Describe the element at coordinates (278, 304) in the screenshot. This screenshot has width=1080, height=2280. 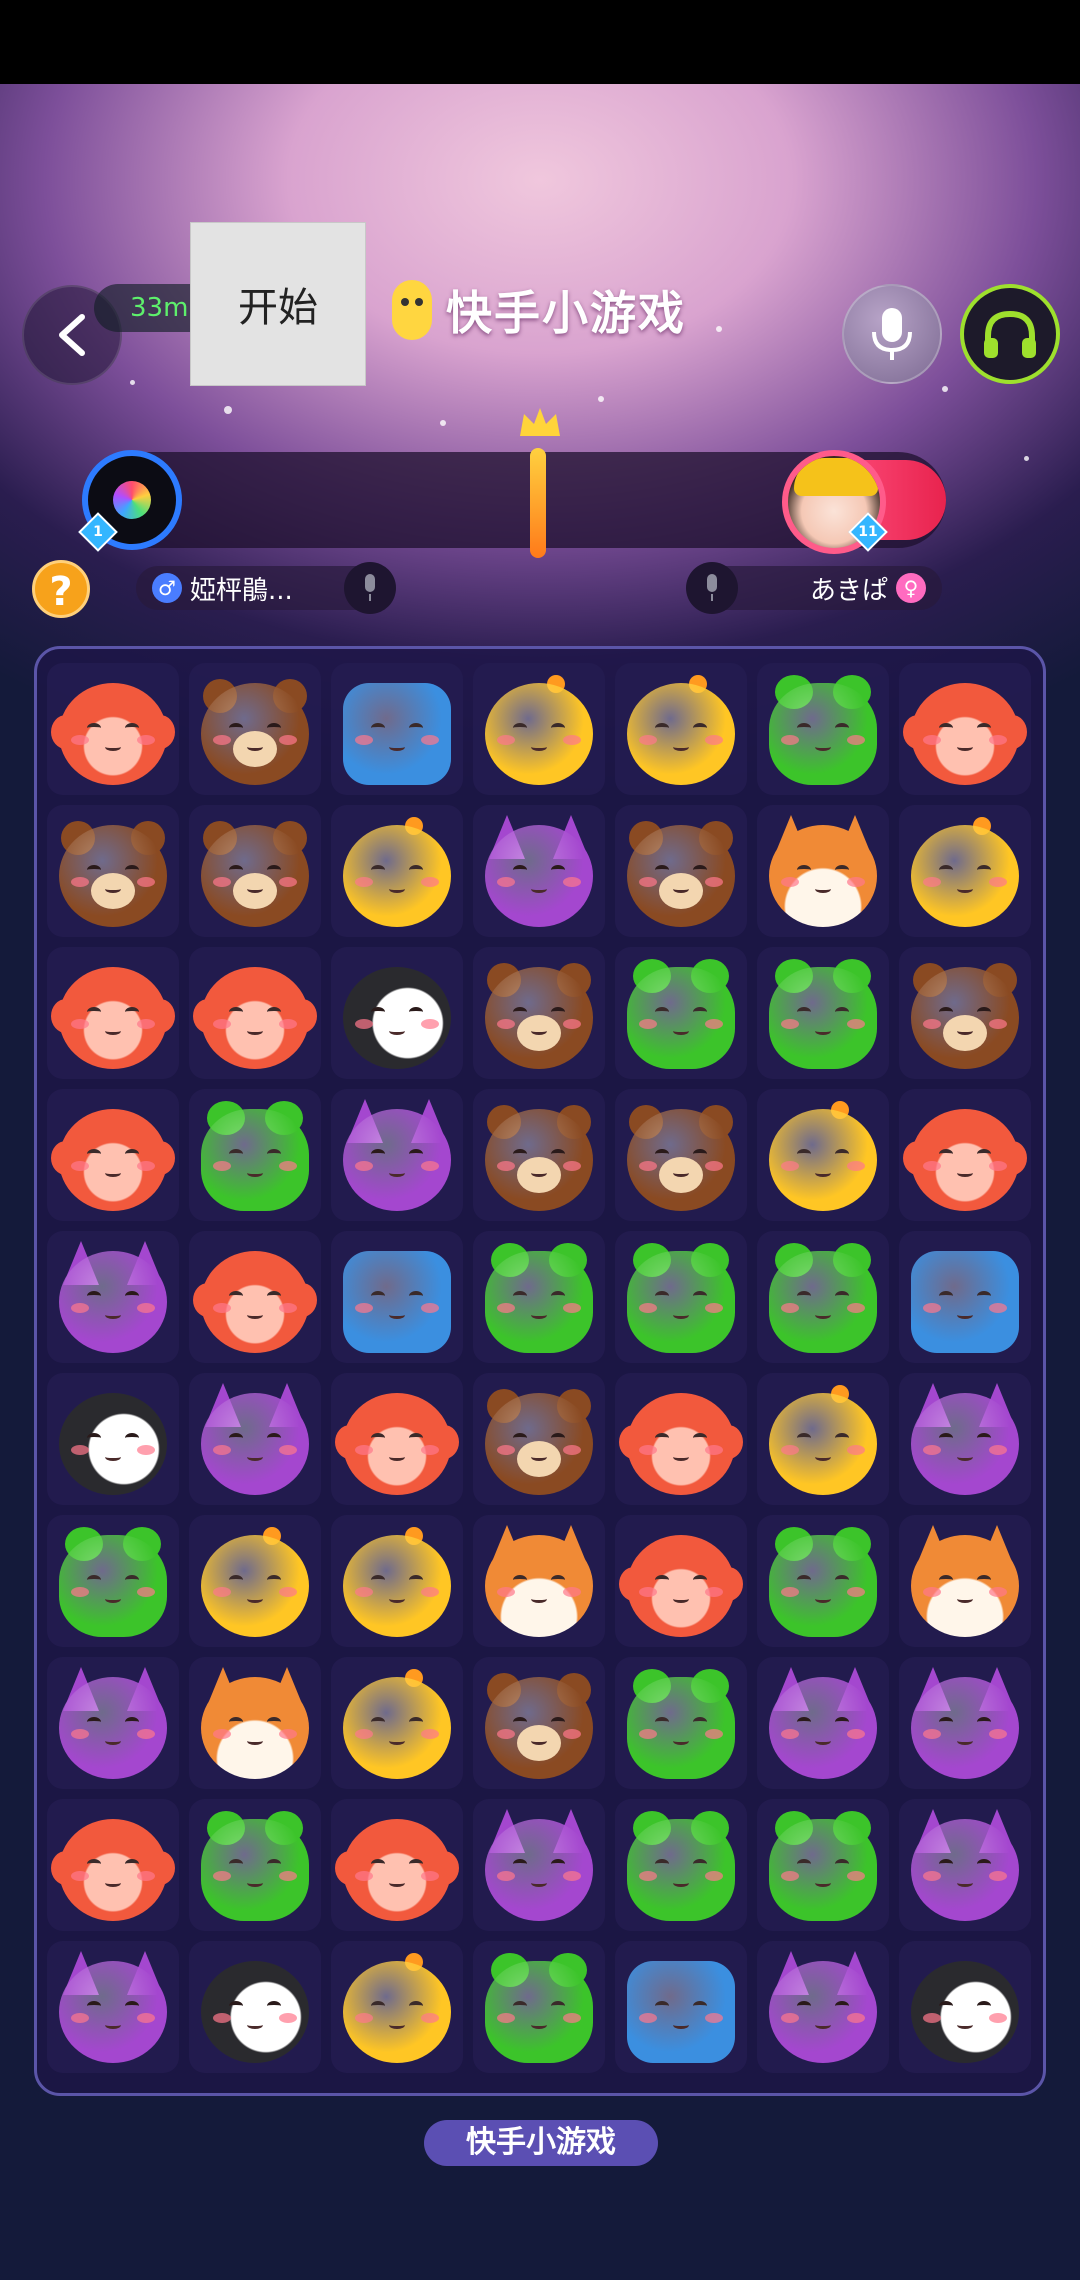
I see `start-button: 开始` at that location.